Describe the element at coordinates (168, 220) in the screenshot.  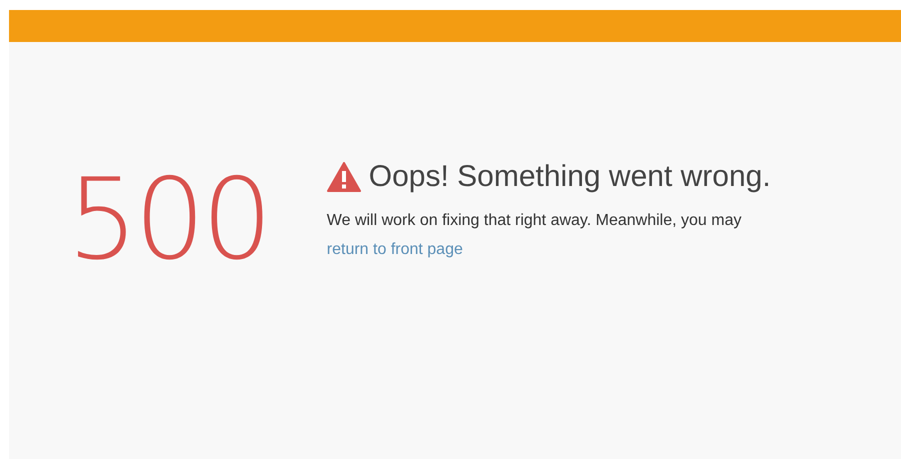
I see `error-code: 500` at that location.